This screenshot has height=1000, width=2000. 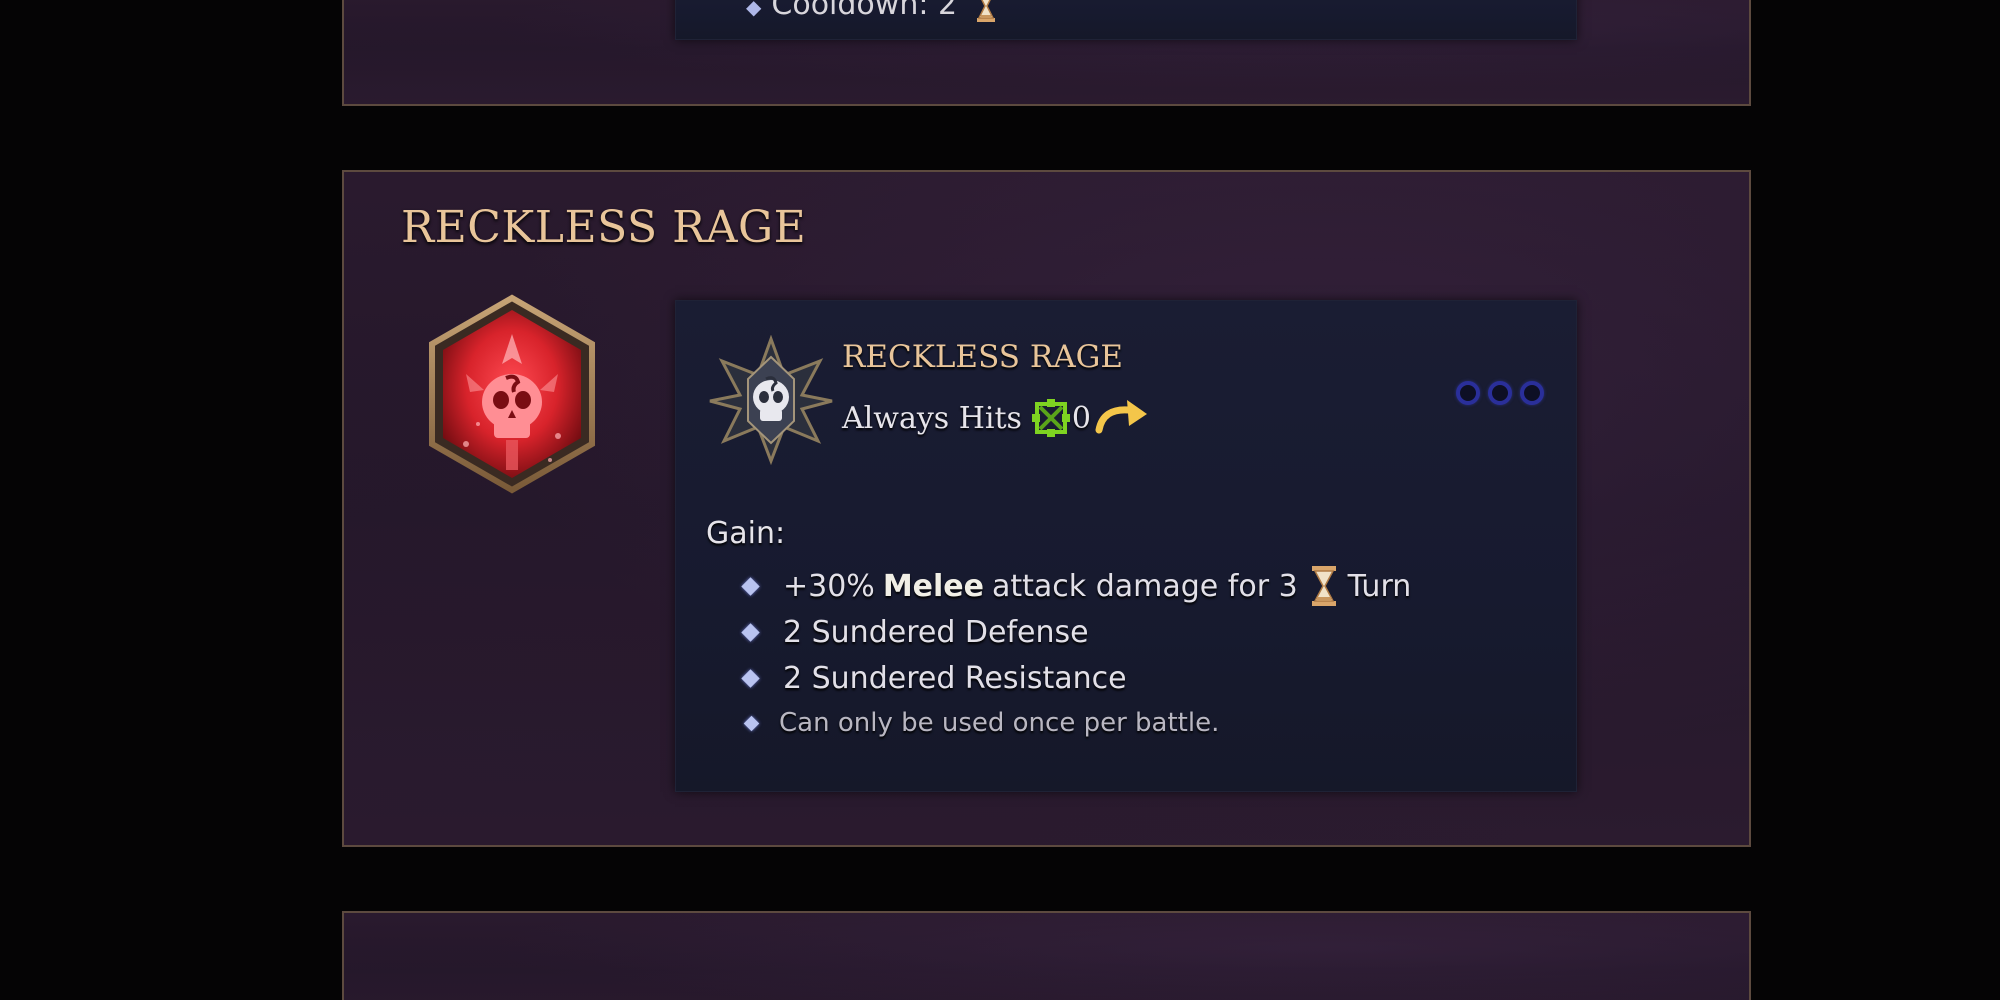 I want to click on effect-prefix: +30%, so click(x=829, y=586).